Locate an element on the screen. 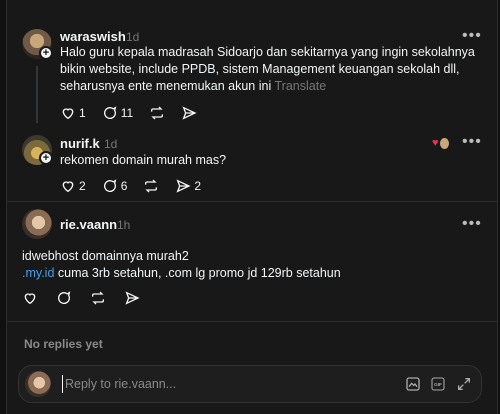 This screenshot has height=414, width=500. expand-icon is located at coordinates (464, 384).